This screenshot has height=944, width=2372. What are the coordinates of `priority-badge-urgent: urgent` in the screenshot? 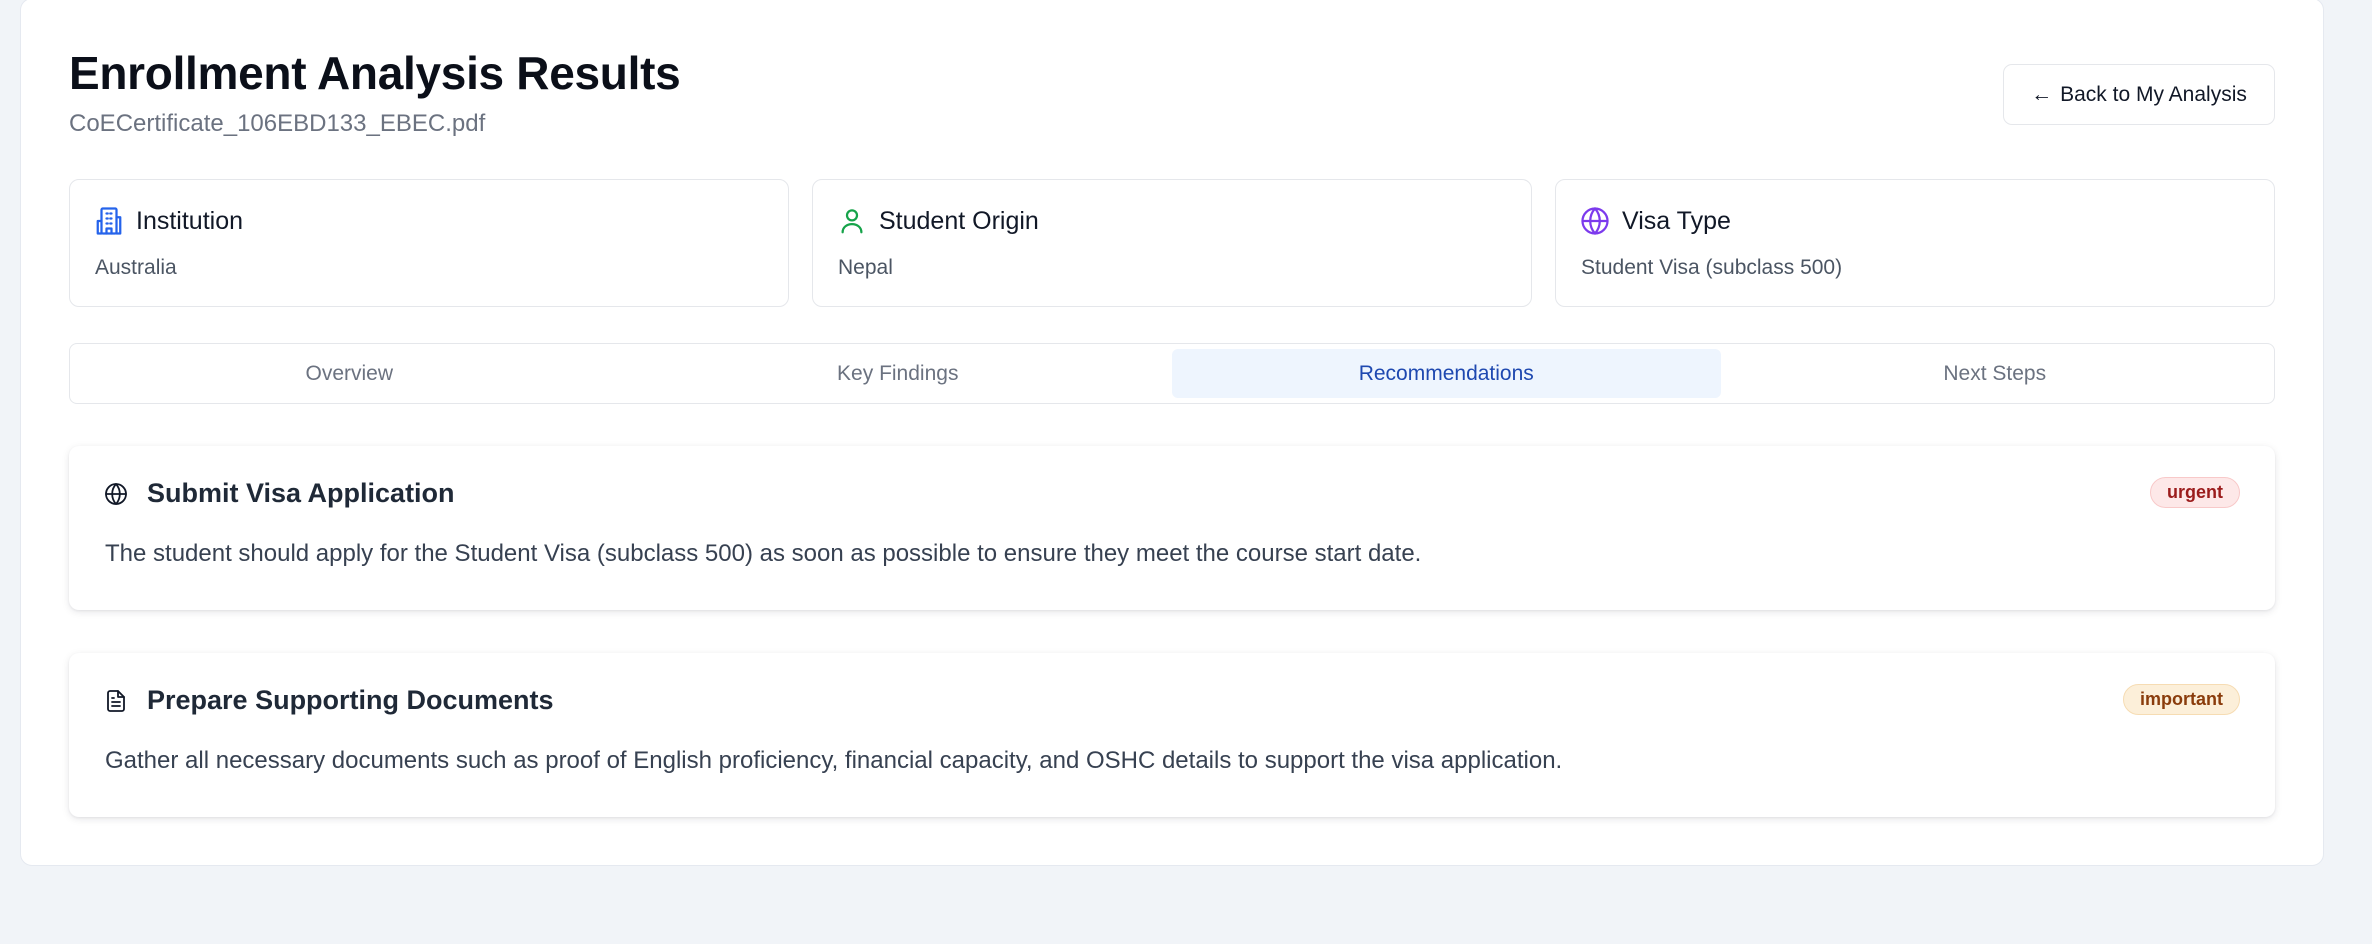 It's located at (2195, 492).